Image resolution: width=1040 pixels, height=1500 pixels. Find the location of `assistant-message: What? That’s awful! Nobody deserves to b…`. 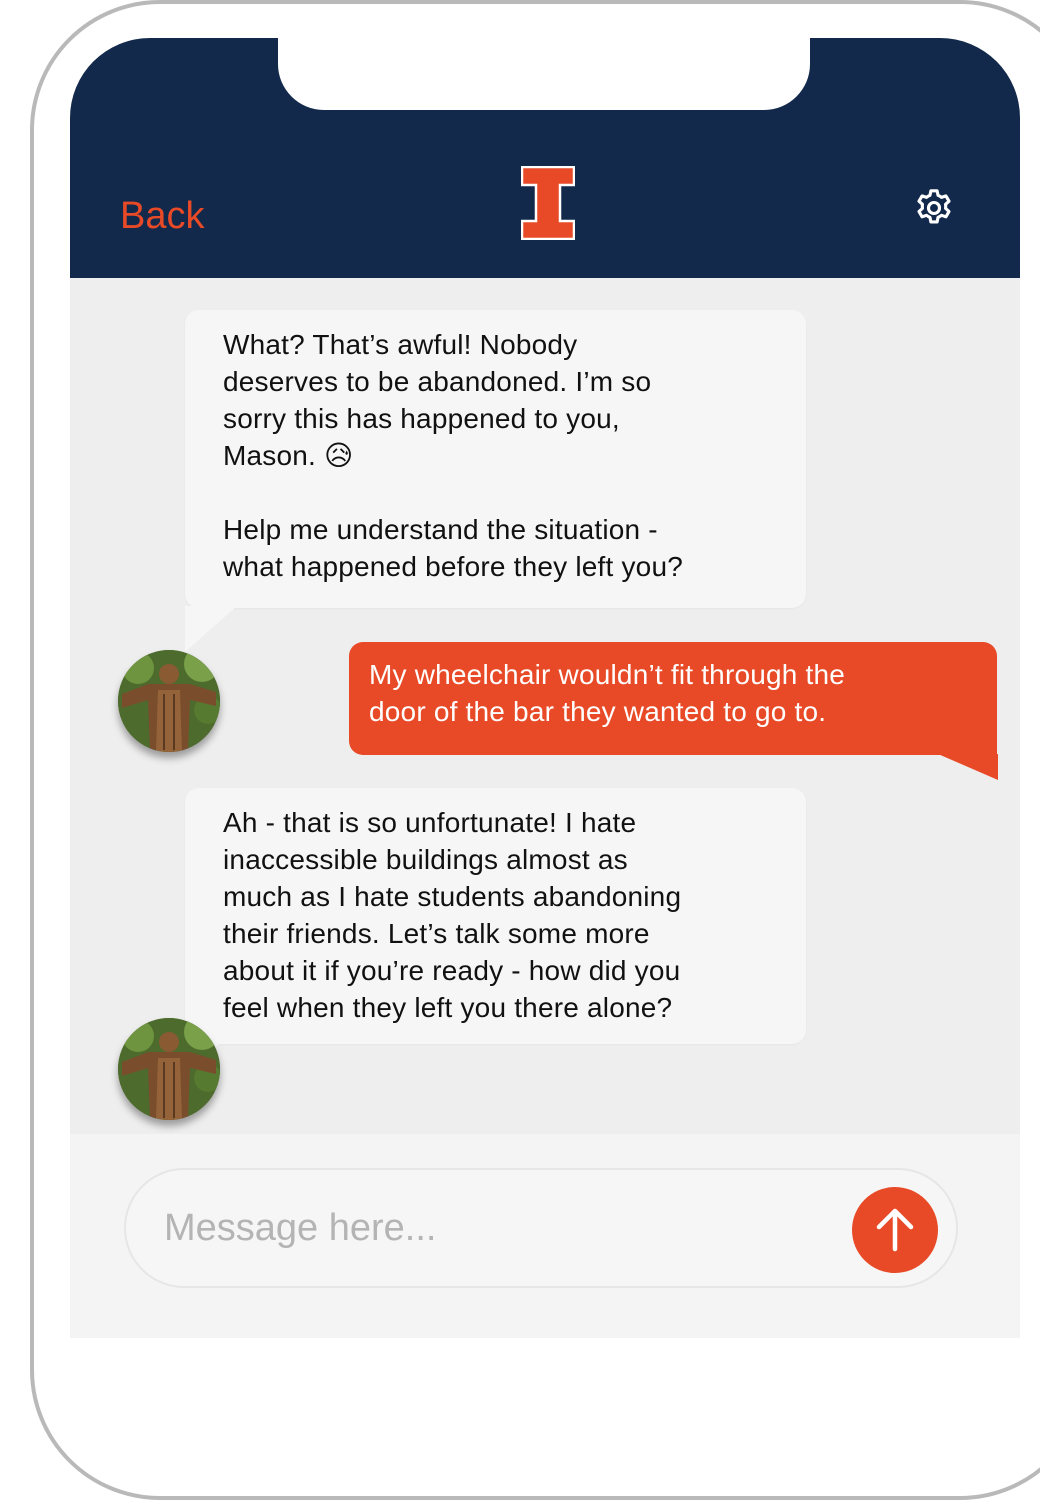

assistant-message: What? That’s awful! Nobody deserves to b… is located at coordinates (495, 459).